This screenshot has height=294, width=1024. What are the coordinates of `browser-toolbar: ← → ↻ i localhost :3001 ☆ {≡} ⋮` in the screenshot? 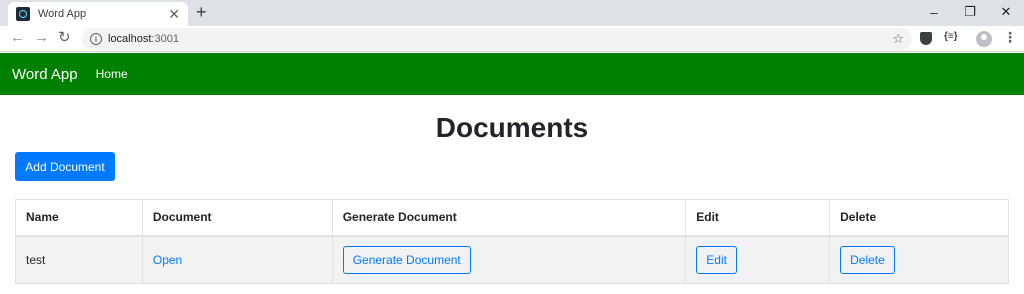 It's located at (512, 39).